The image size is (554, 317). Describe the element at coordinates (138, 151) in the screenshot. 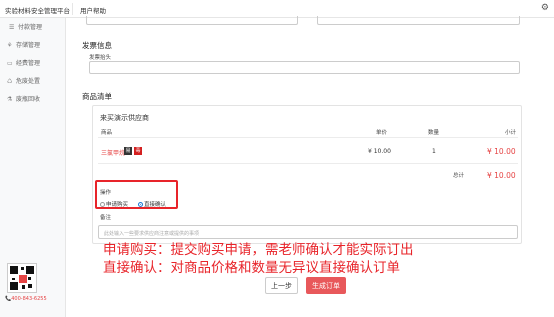

I see `toxic-tag: 毒` at that location.